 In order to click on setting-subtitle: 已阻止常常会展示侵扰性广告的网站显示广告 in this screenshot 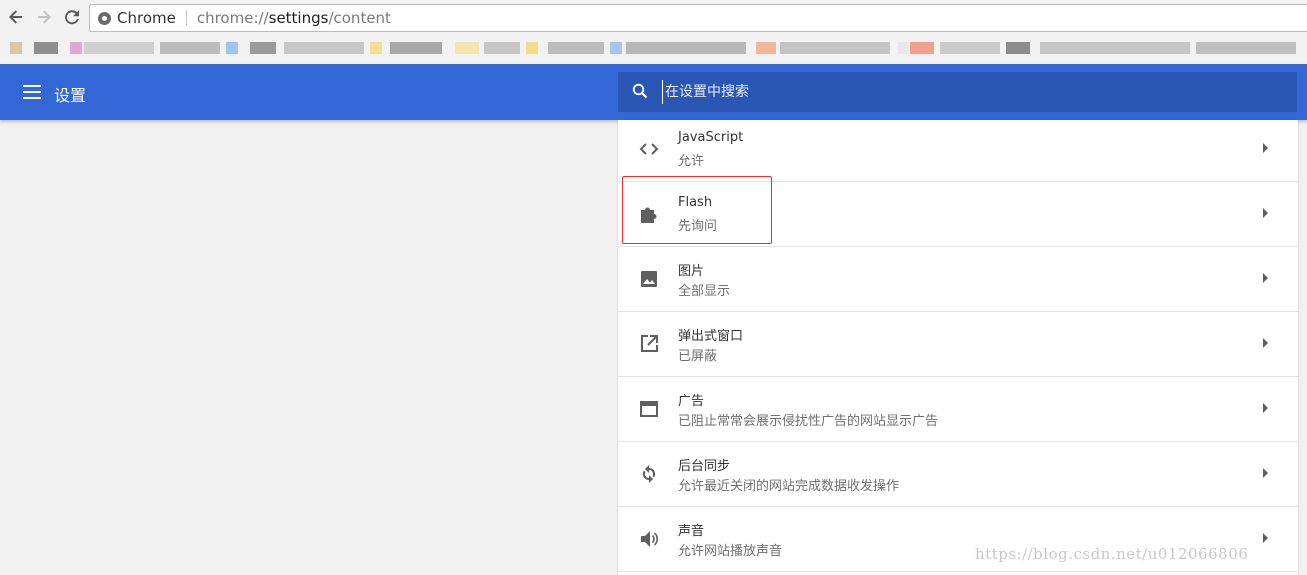, I will do `click(808, 421)`.